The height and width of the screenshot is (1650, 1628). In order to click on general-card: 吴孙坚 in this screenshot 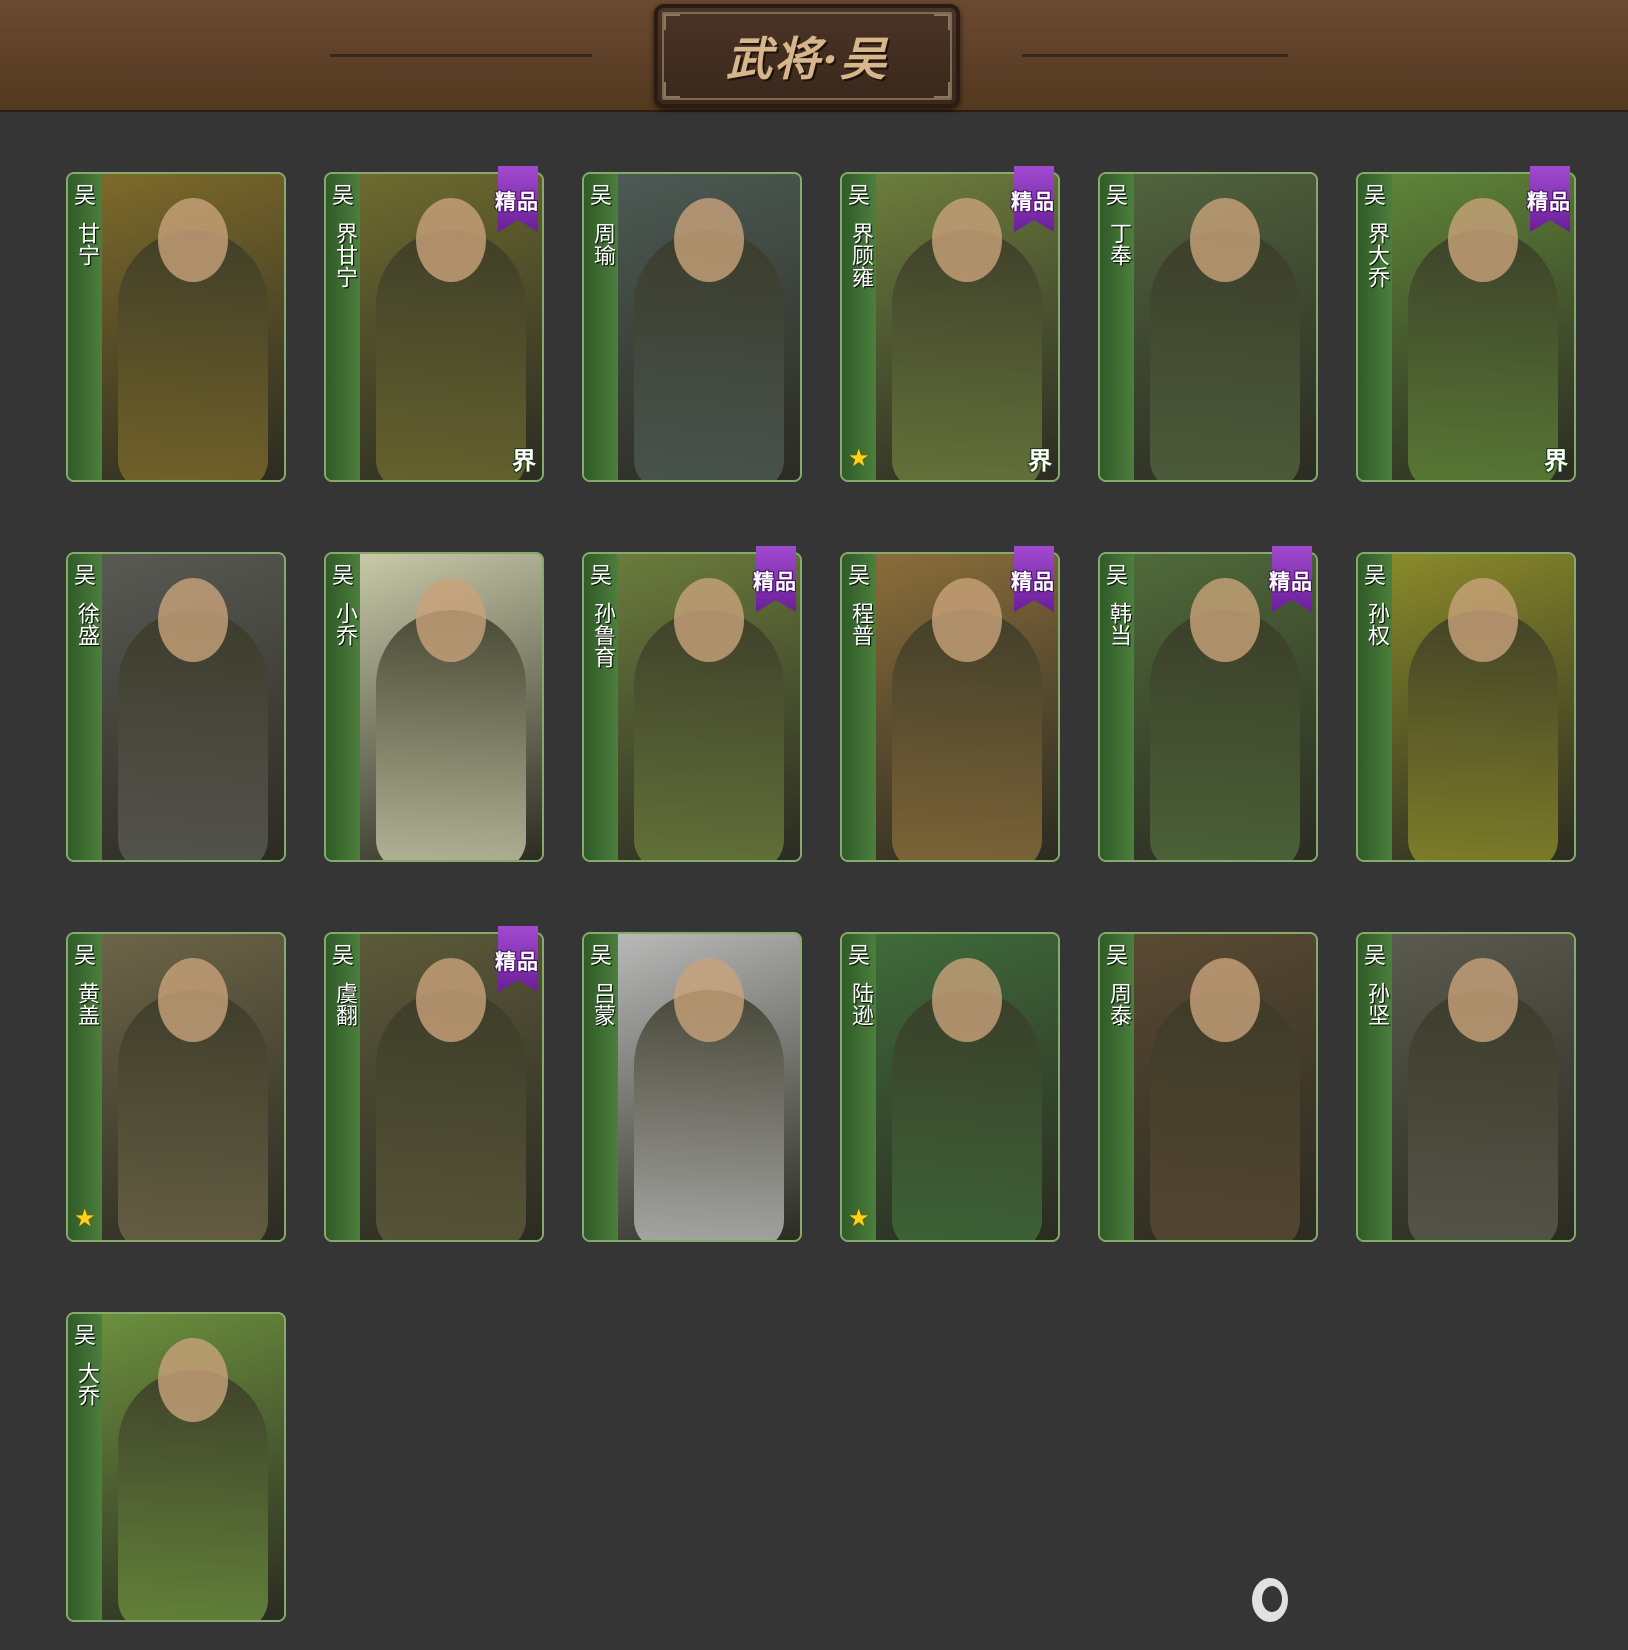, I will do `click(1466, 1087)`.